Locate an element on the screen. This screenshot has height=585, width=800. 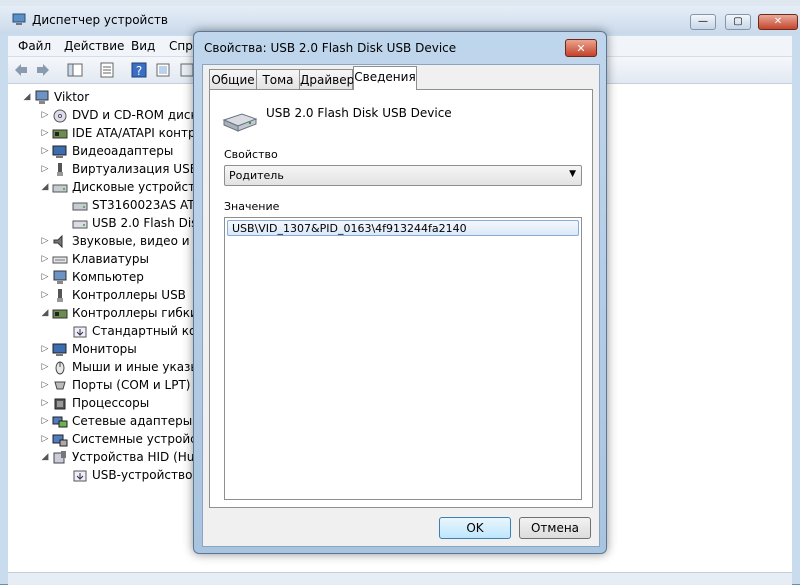
hid-device-icon is located at coordinates (80, 476).